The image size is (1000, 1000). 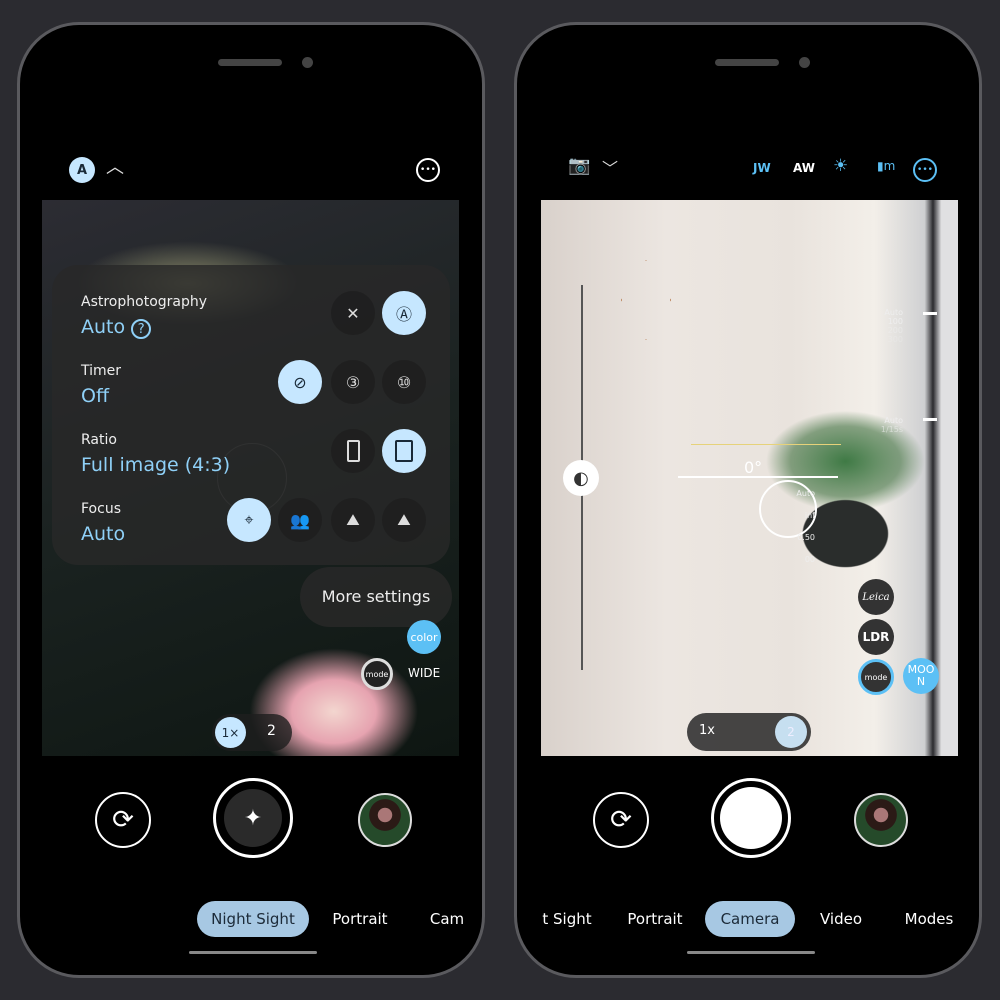 What do you see at coordinates (882, 326) in the screenshot?
I see `iso-scale: Auto 100 200 300` at bounding box center [882, 326].